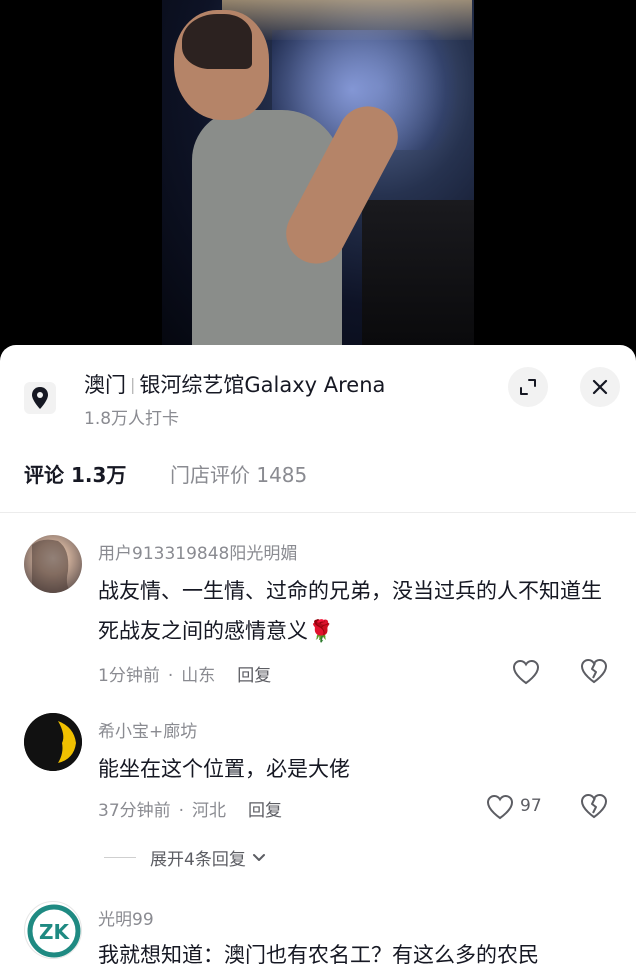 Image resolution: width=636 pixels, height=971 pixels. What do you see at coordinates (132, 419) in the screenshot?
I see `checkin-count: 1.8万人打卡` at bounding box center [132, 419].